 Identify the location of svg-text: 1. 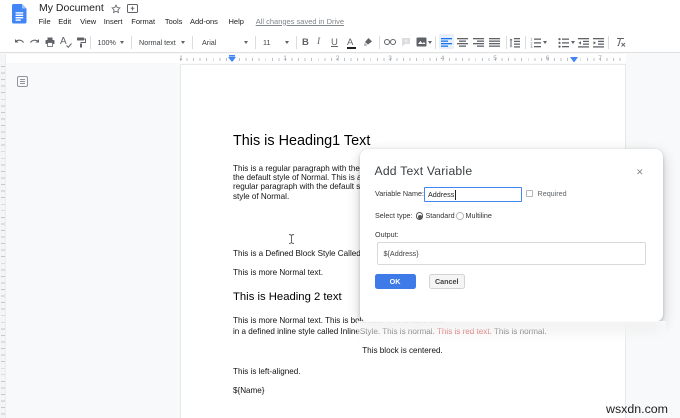
(532, 40).